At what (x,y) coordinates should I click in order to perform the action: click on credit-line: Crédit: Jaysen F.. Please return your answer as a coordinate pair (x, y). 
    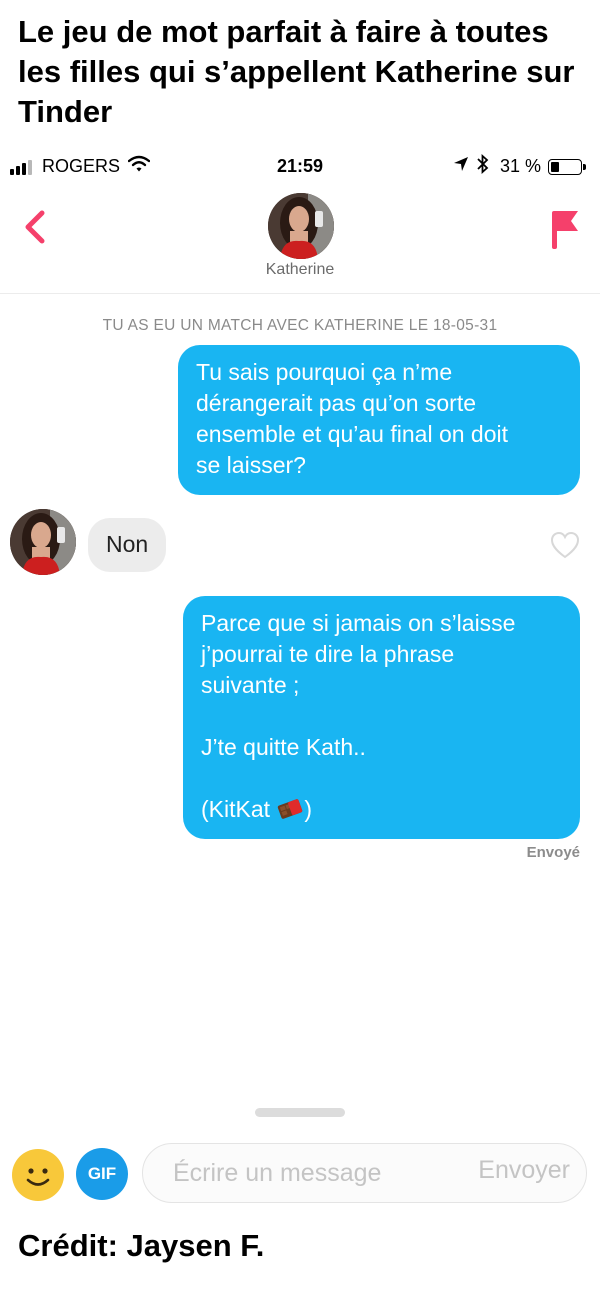
    Looking at the image, I should click on (141, 1245).